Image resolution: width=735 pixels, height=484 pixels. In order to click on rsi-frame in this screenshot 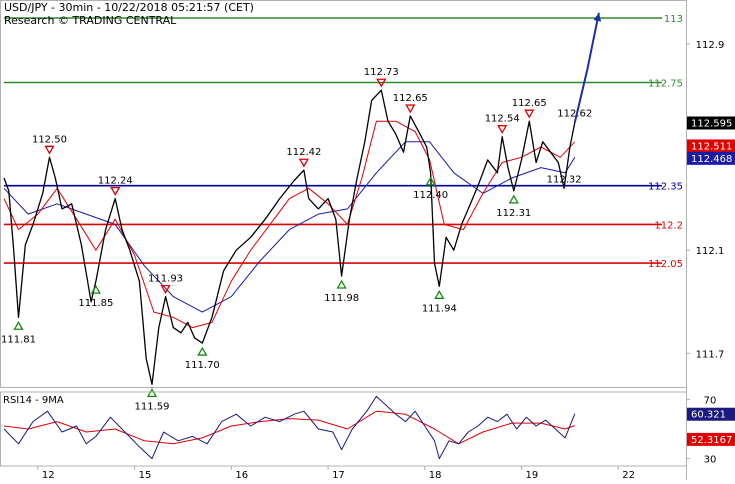, I will do `click(344, 429)`.